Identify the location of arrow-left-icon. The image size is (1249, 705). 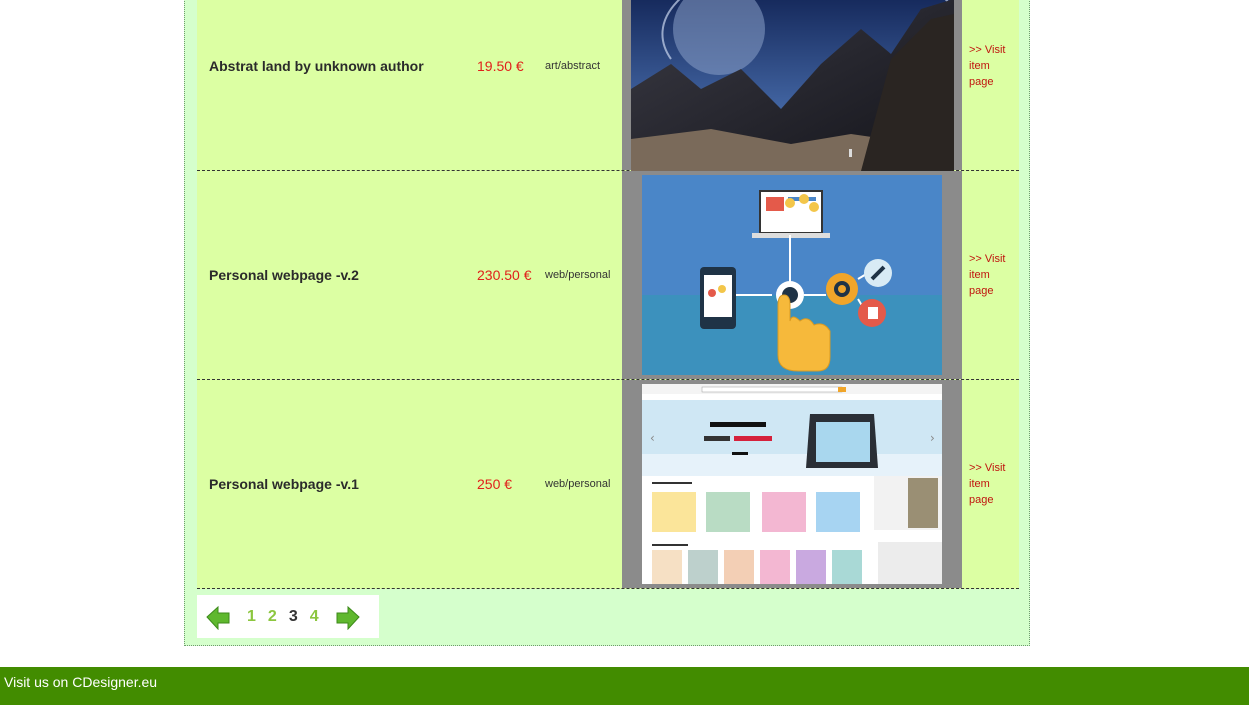
(218, 617).